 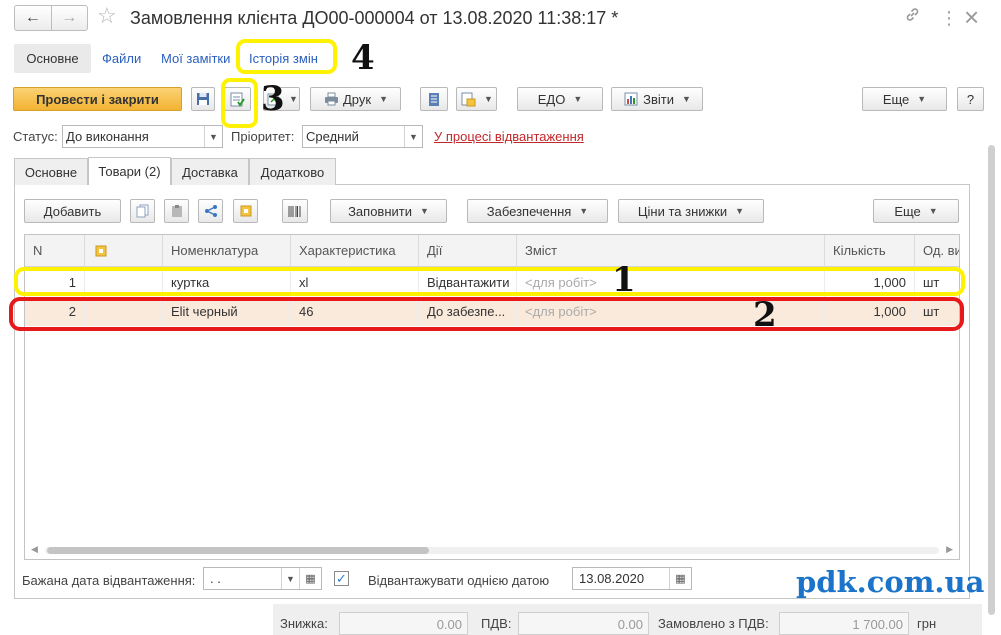 What do you see at coordinates (949, 549) in the screenshot?
I see `scroll-right-icon: ▶` at bounding box center [949, 549].